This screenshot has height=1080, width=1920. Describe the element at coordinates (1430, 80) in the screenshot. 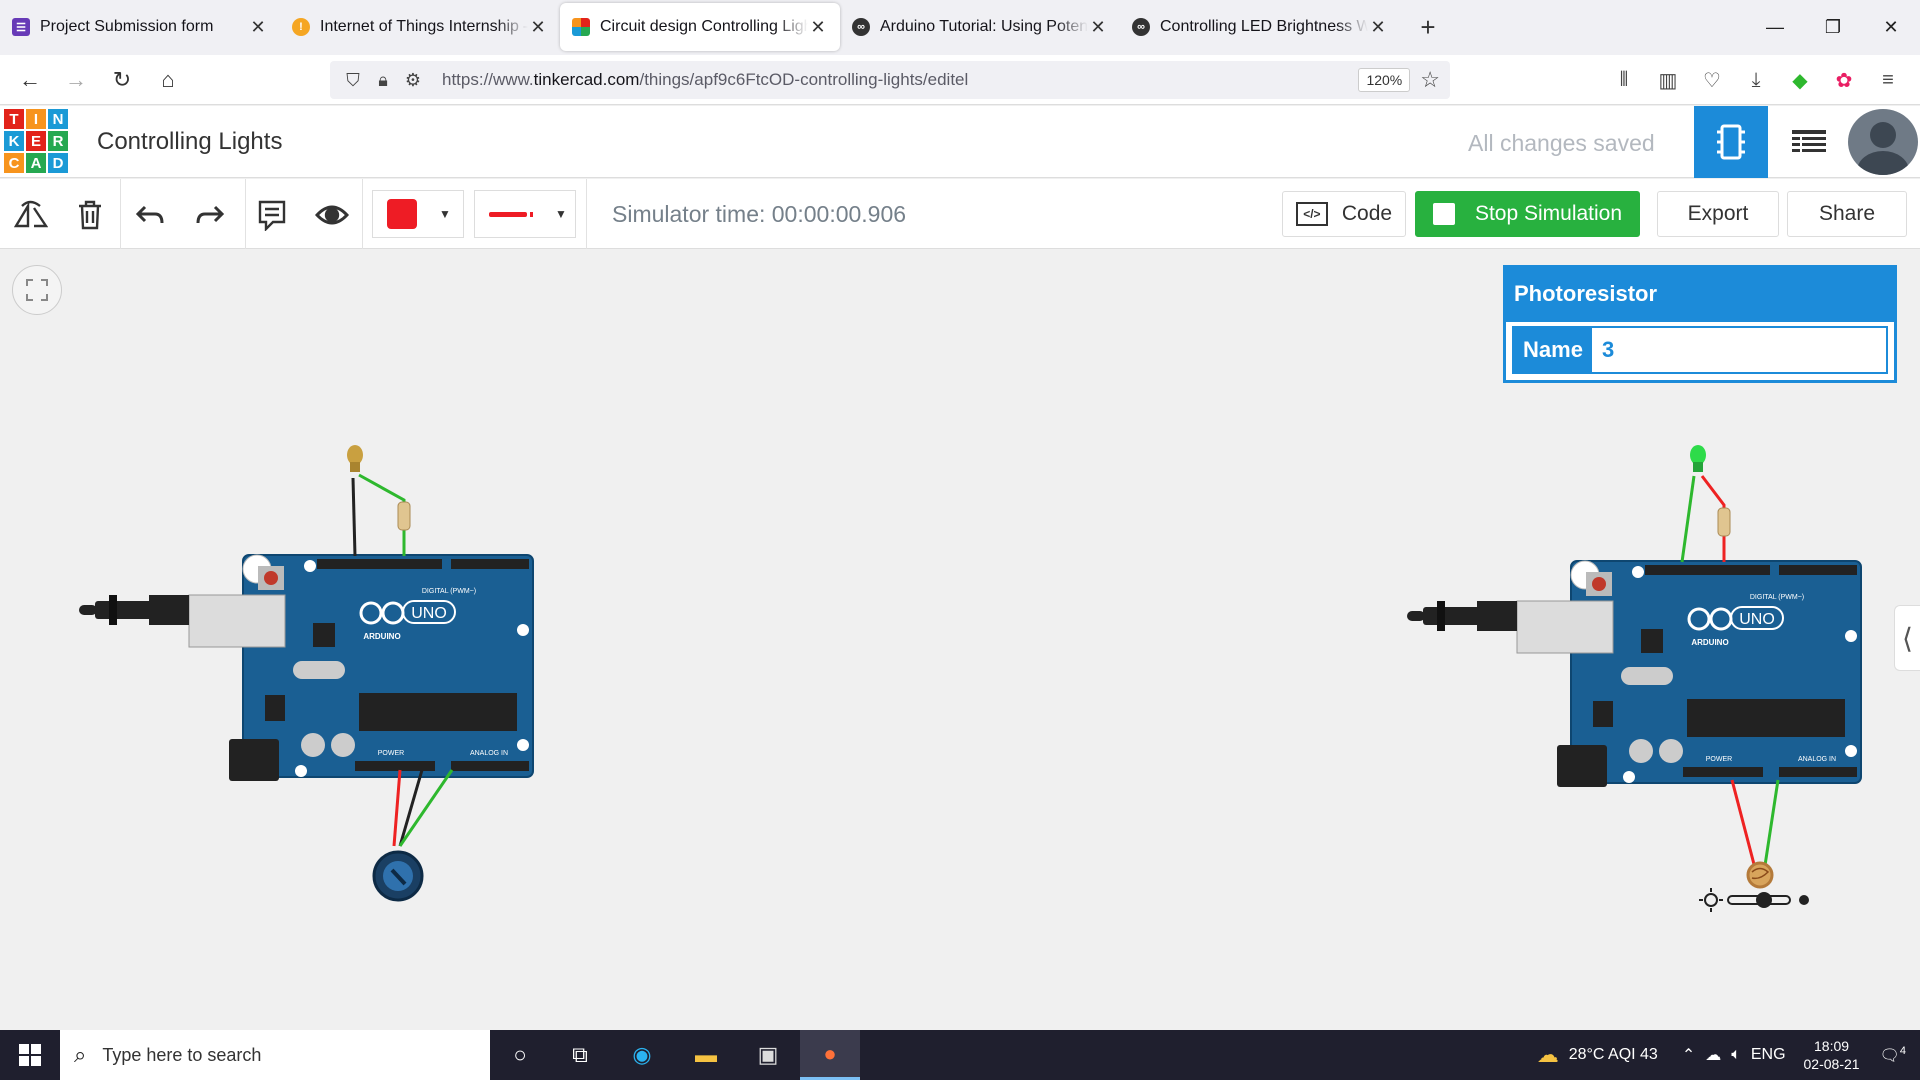

I see `bookmark-star-icon: ☆` at that location.